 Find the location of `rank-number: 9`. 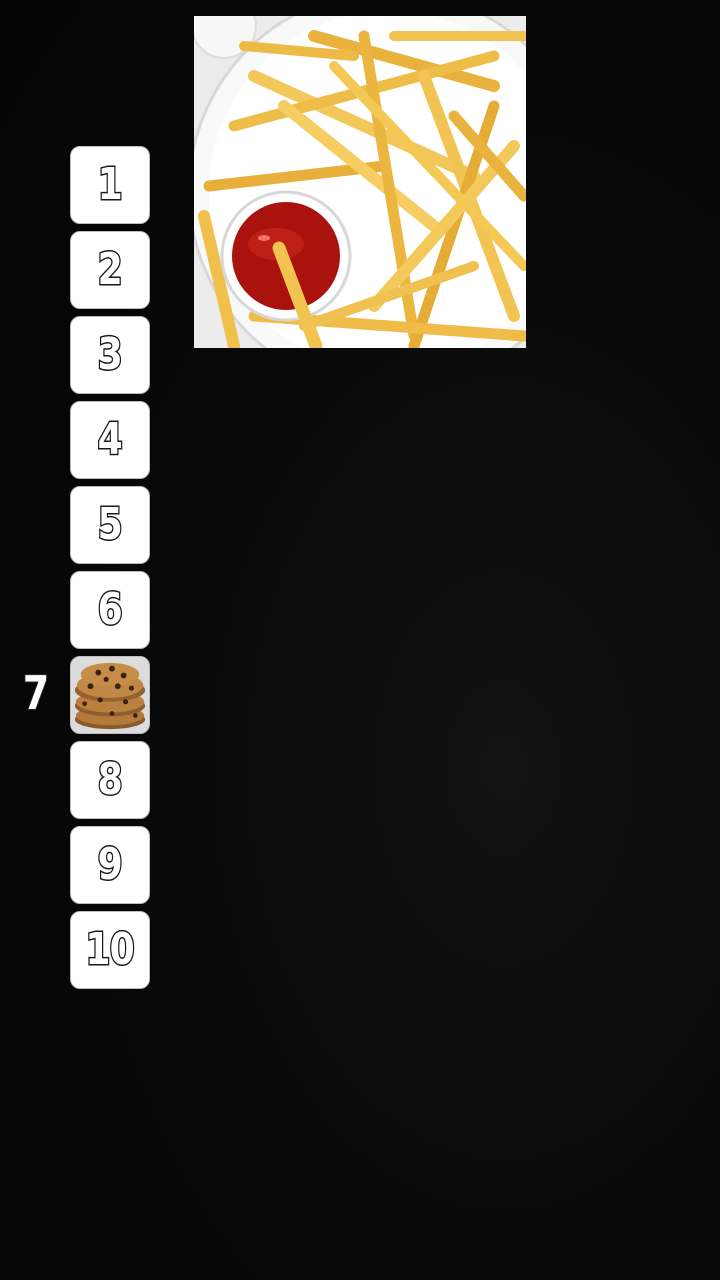

rank-number: 9 is located at coordinates (111, 864).